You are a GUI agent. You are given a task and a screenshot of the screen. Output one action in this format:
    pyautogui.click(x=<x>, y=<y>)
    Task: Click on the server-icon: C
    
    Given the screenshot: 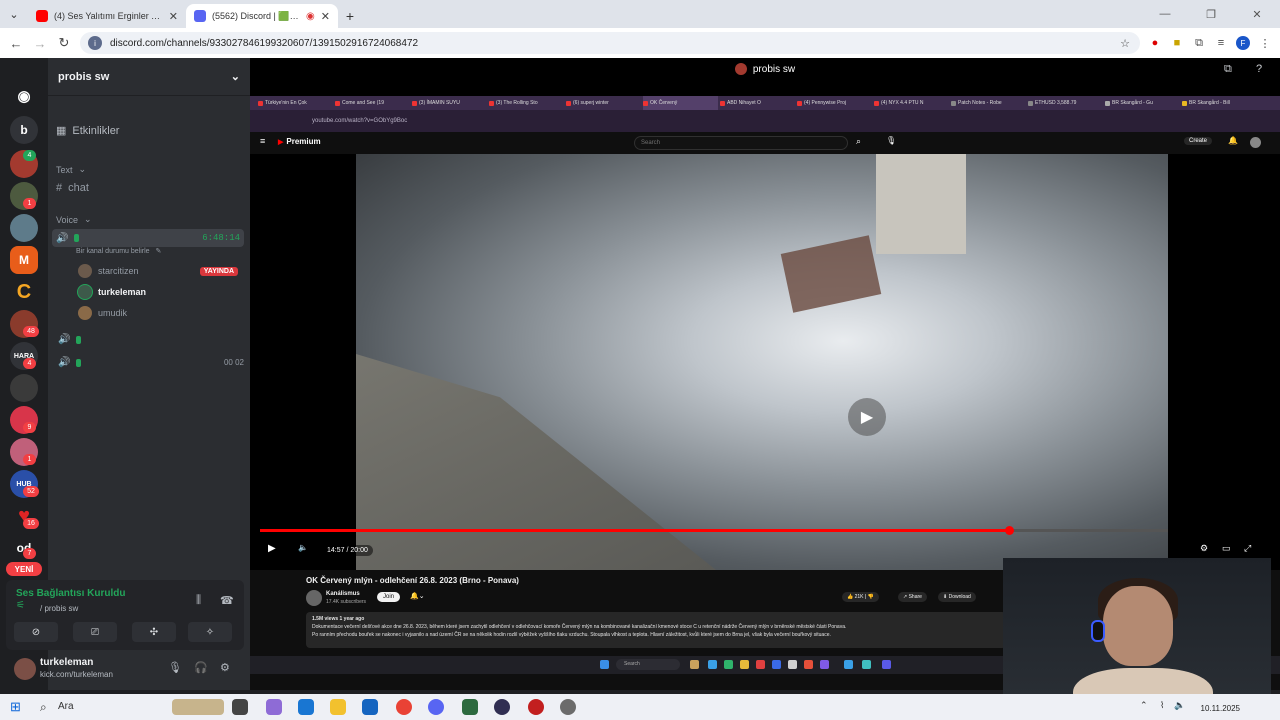 What is the action you would take?
    pyautogui.click(x=24, y=292)
    